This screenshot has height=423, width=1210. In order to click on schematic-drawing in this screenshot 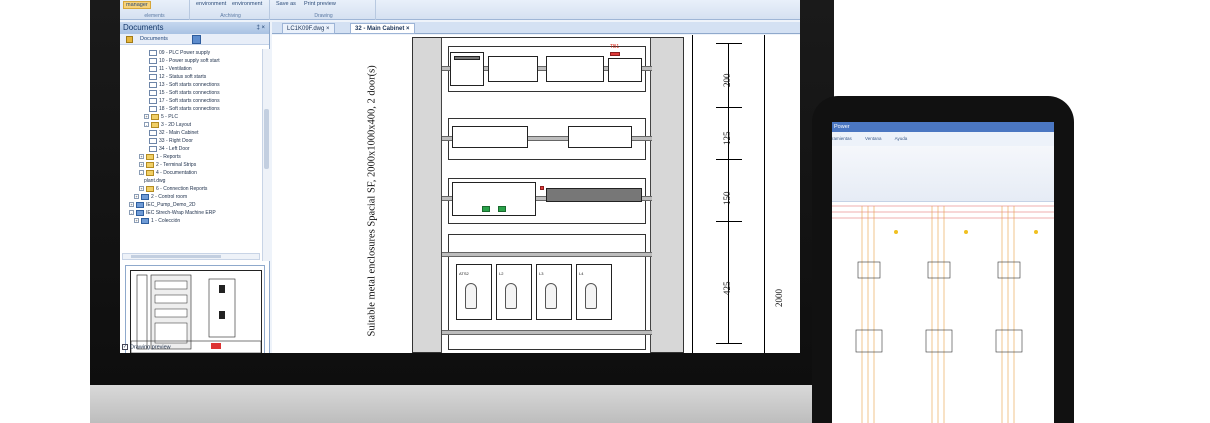, I will do `click(943, 314)`.